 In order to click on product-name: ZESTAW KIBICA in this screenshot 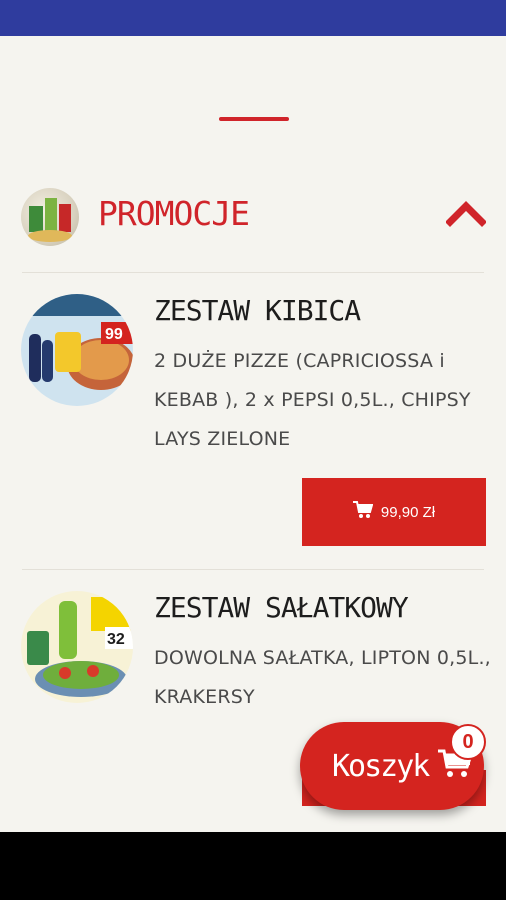, I will do `click(257, 310)`.